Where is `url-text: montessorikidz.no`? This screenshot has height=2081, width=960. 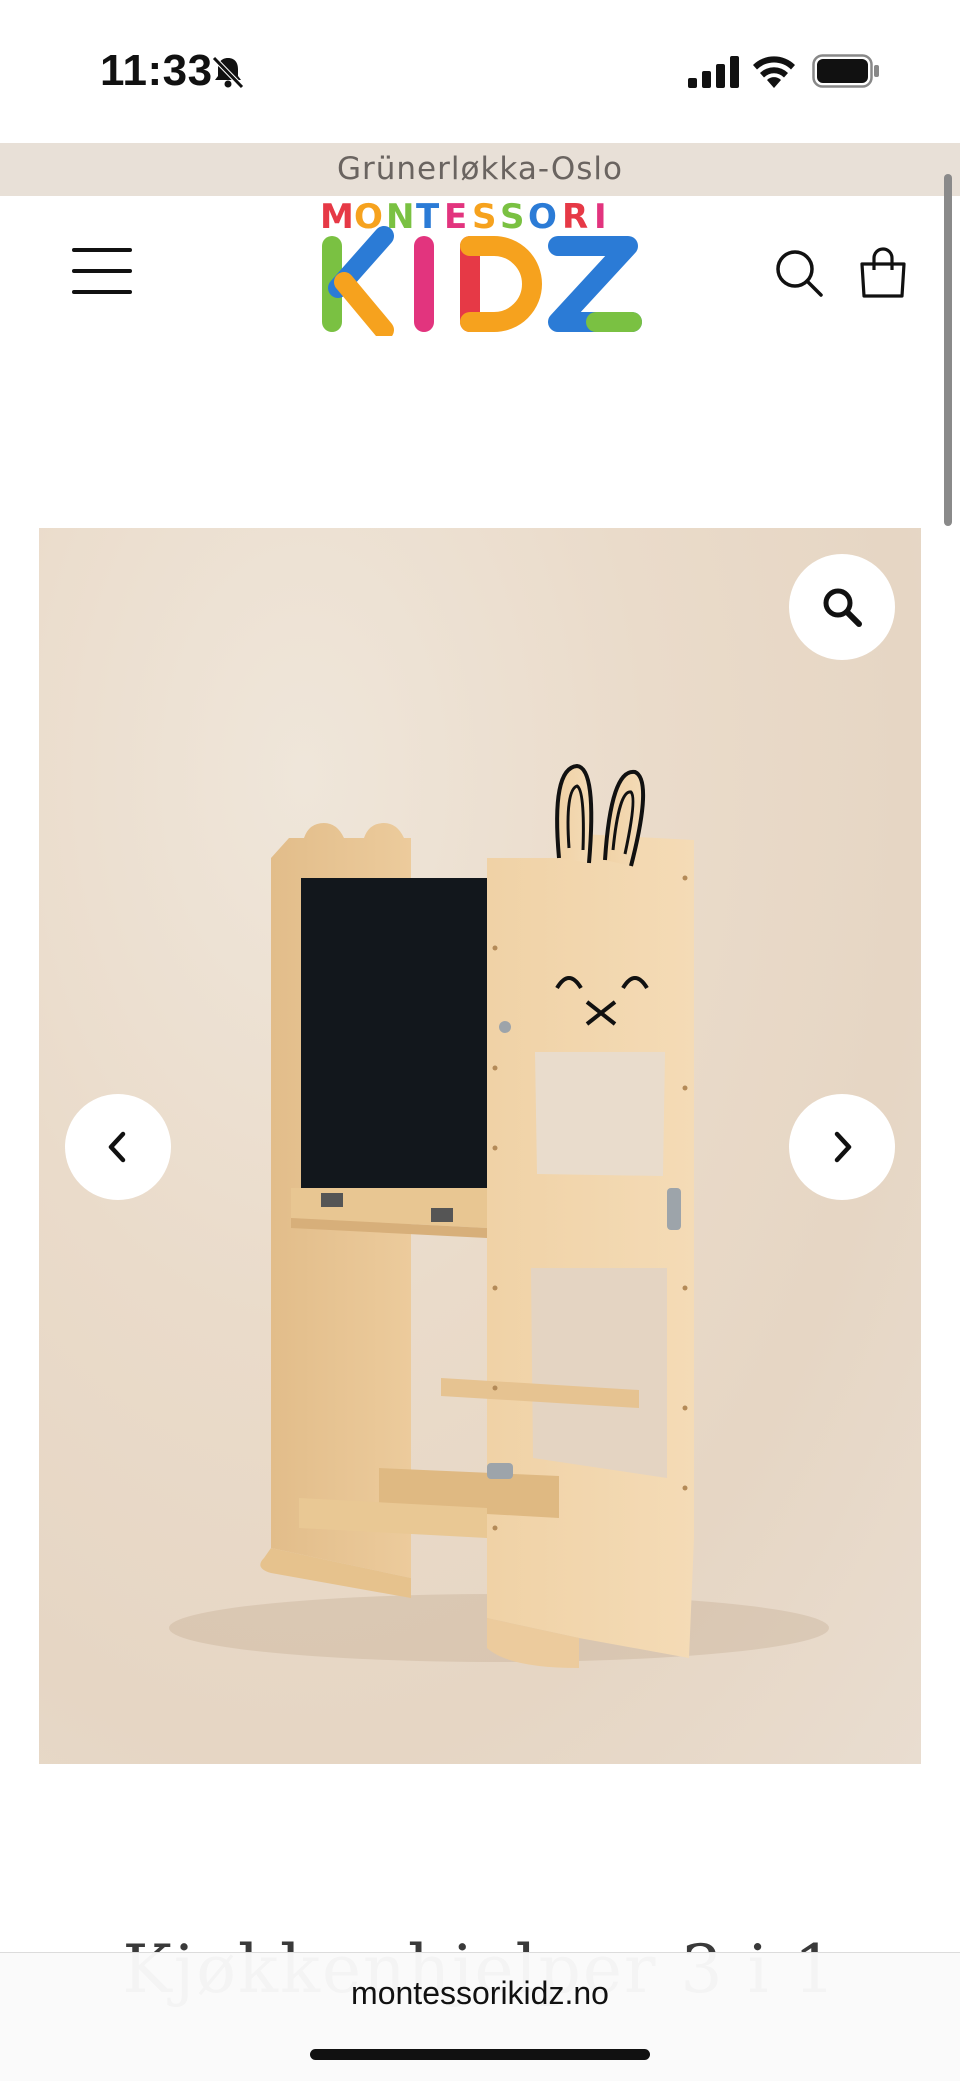
url-text: montessorikidz.no is located at coordinates (480, 1993).